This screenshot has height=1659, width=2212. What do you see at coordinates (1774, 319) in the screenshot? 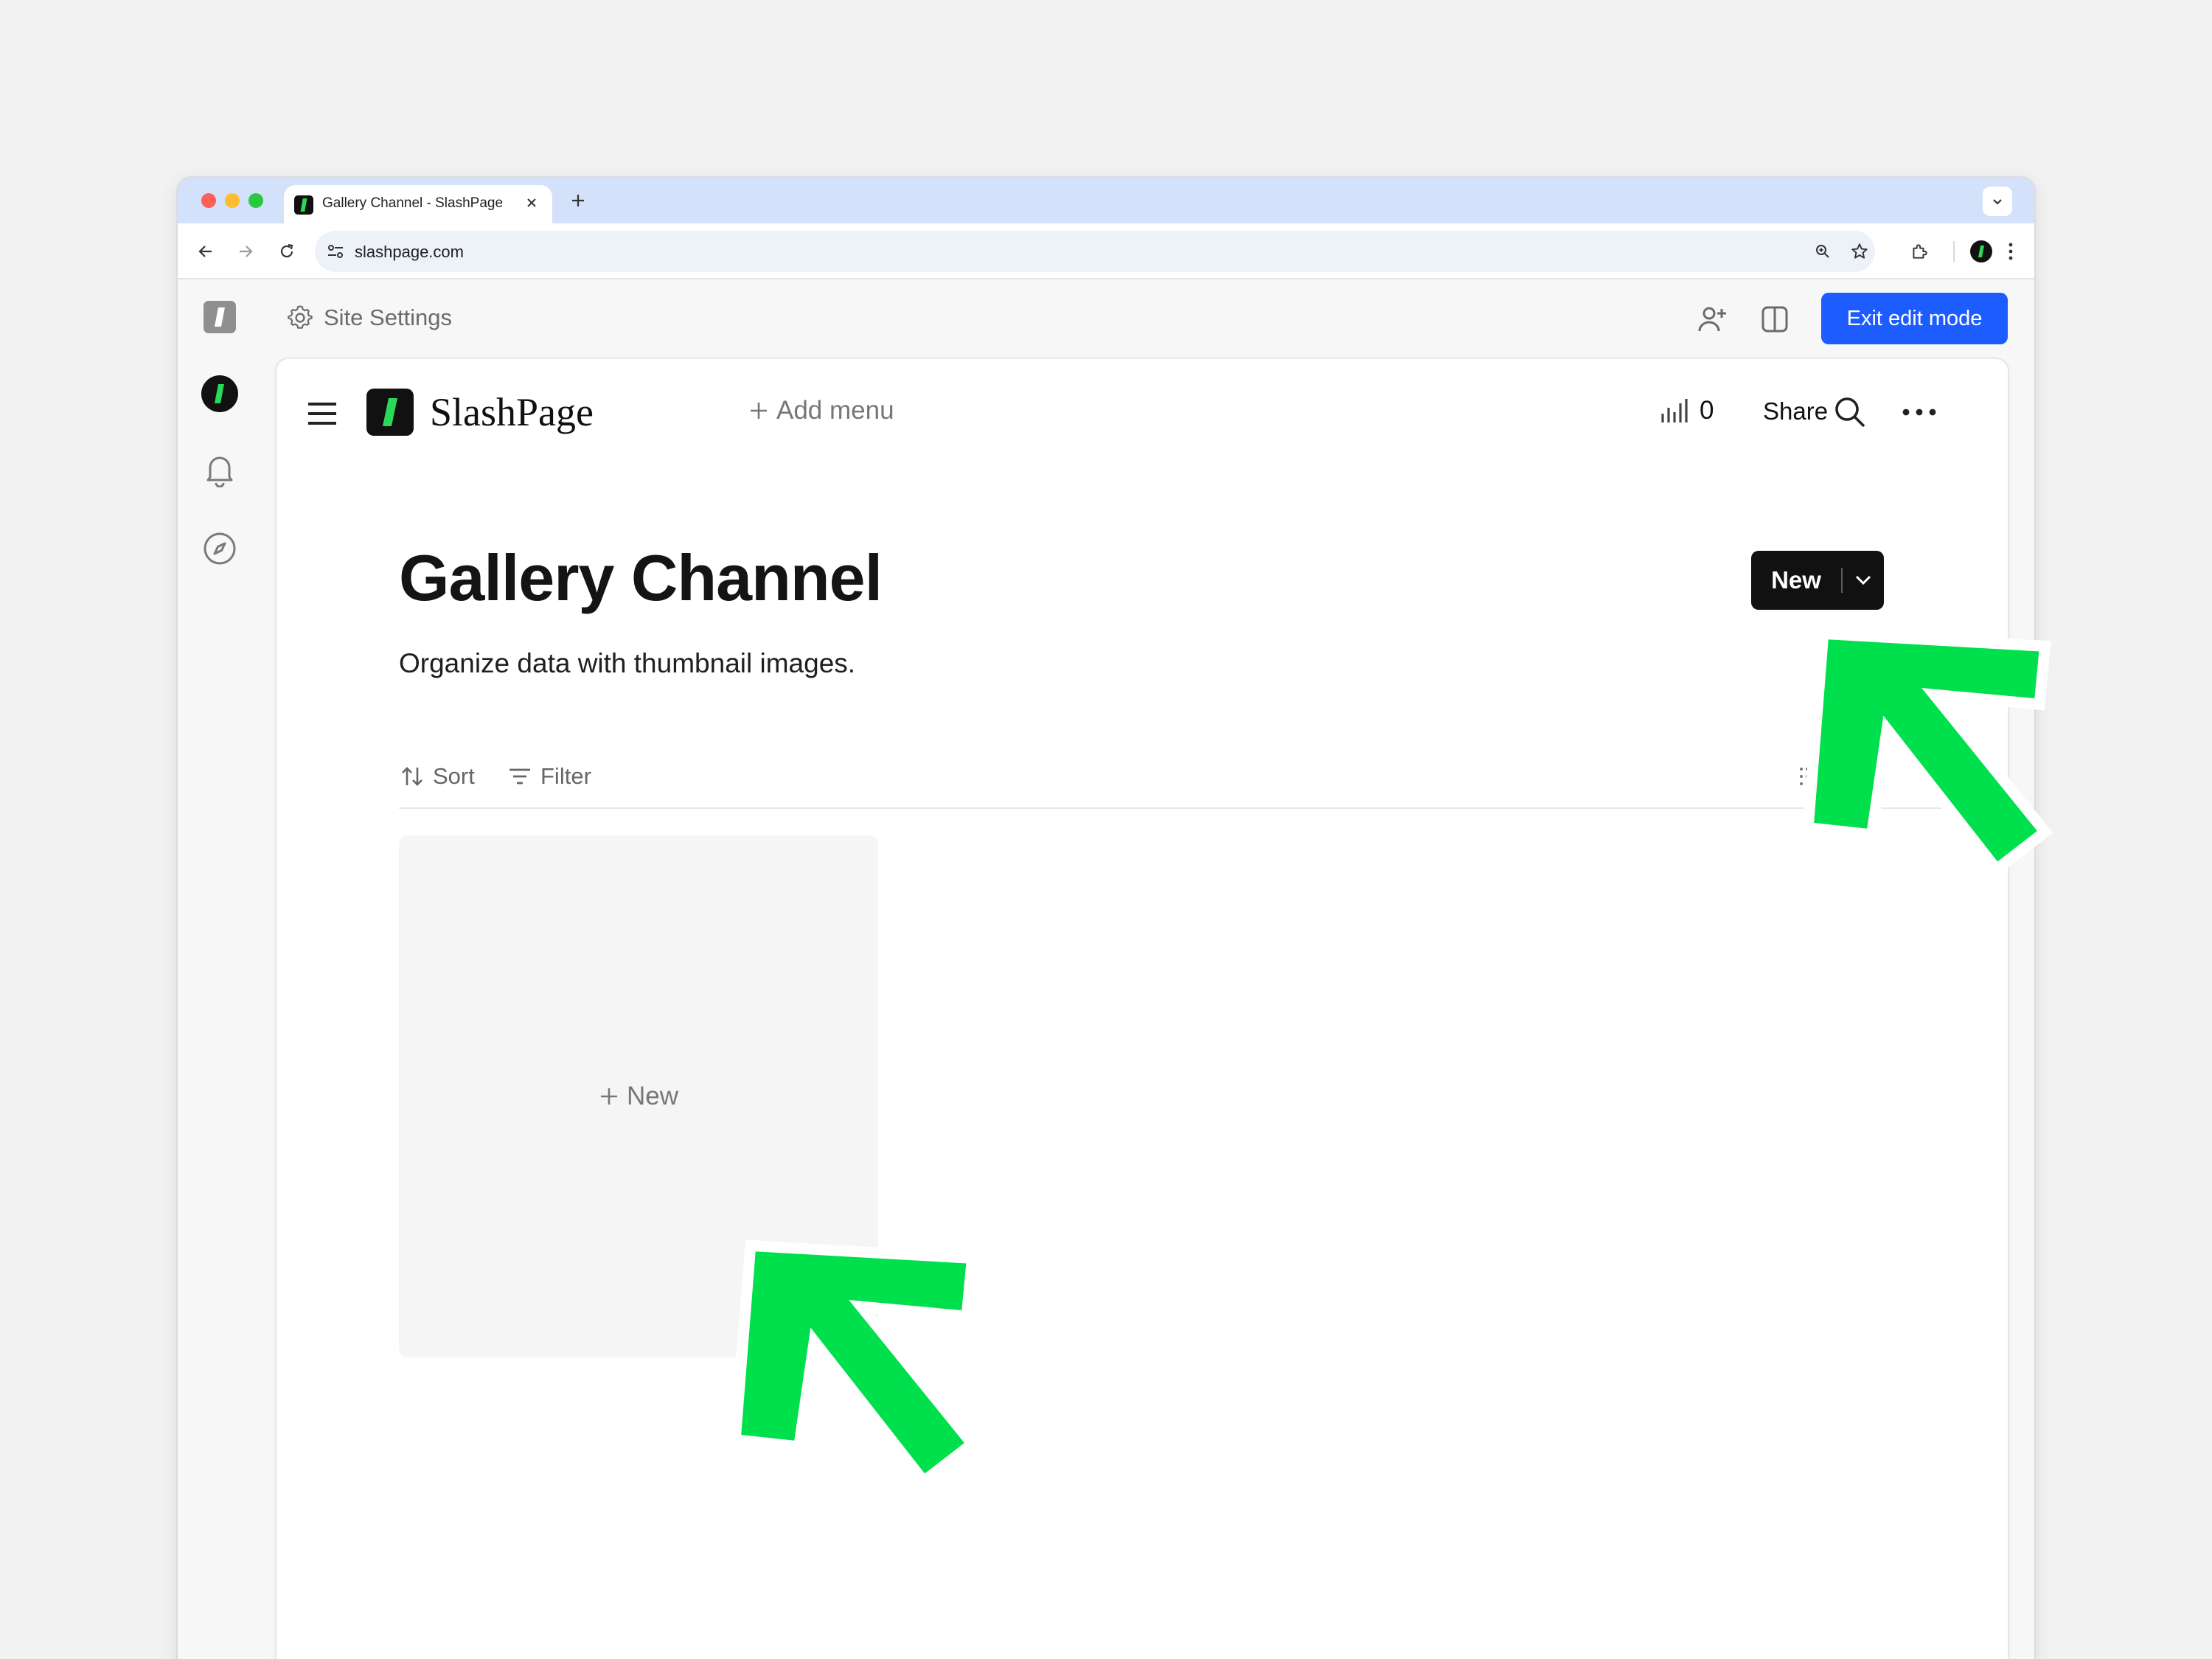
I see `split-view-icon` at bounding box center [1774, 319].